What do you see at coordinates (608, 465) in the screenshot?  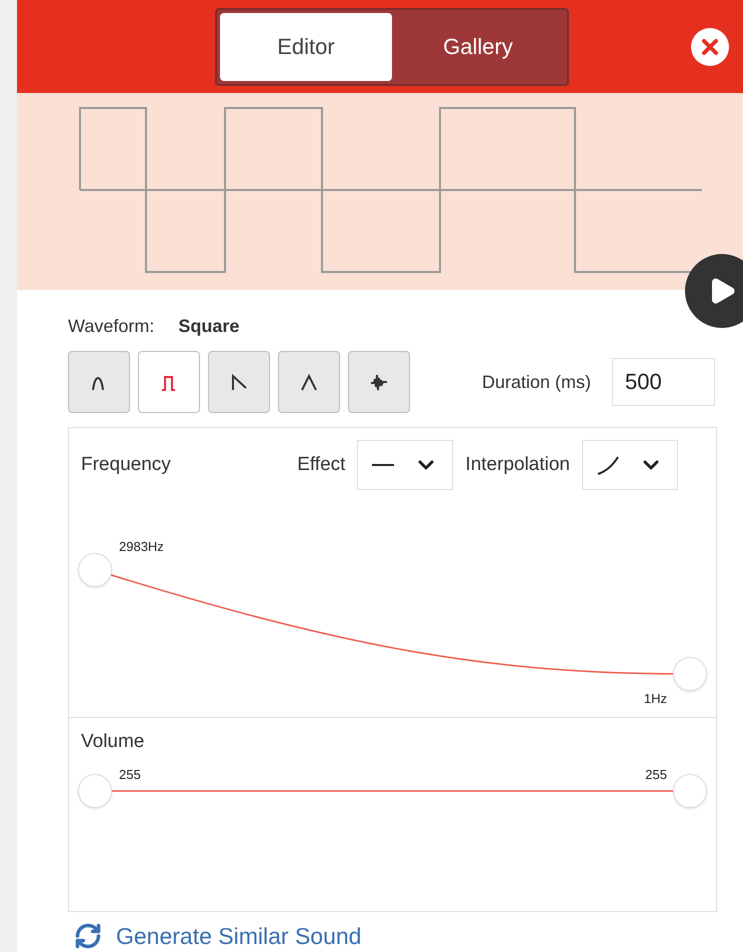 I see `curve-icon` at bounding box center [608, 465].